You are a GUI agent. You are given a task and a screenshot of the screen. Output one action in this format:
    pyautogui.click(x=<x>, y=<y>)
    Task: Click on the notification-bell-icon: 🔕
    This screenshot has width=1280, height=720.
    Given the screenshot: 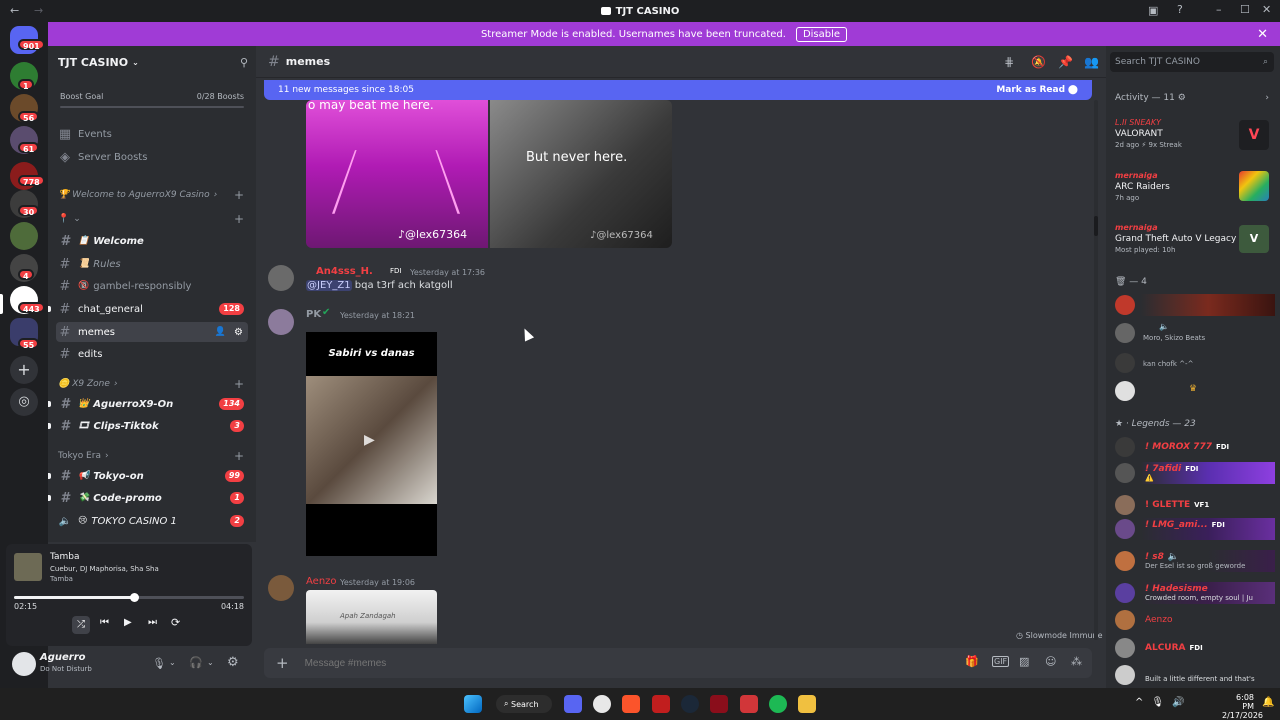 What is the action you would take?
    pyautogui.click(x=1038, y=62)
    